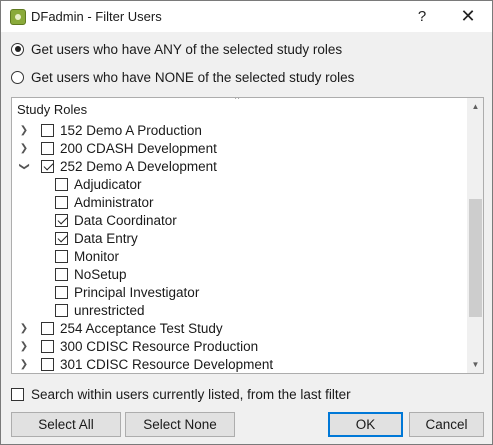  What do you see at coordinates (47, 148) in the screenshot?
I see `study-200-checkbox` at bounding box center [47, 148].